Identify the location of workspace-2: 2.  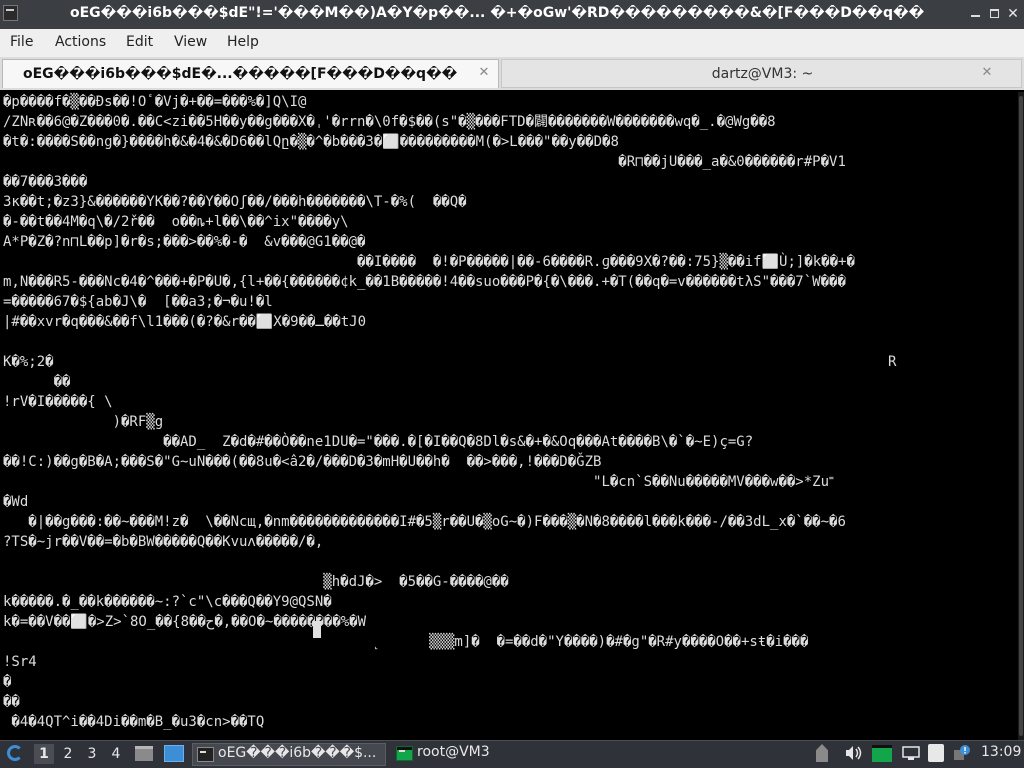
(68, 754).